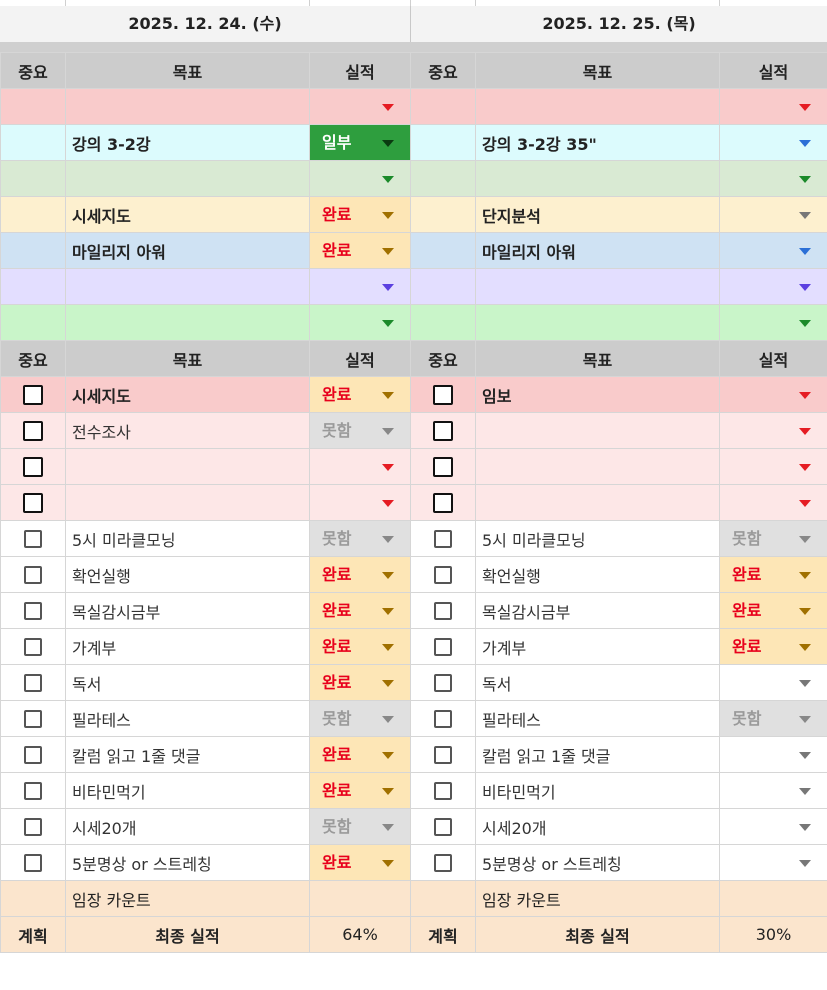 The height and width of the screenshot is (990, 827). What do you see at coordinates (360, 934) in the screenshot?
I see `final-result-rate: 64%` at bounding box center [360, 934].